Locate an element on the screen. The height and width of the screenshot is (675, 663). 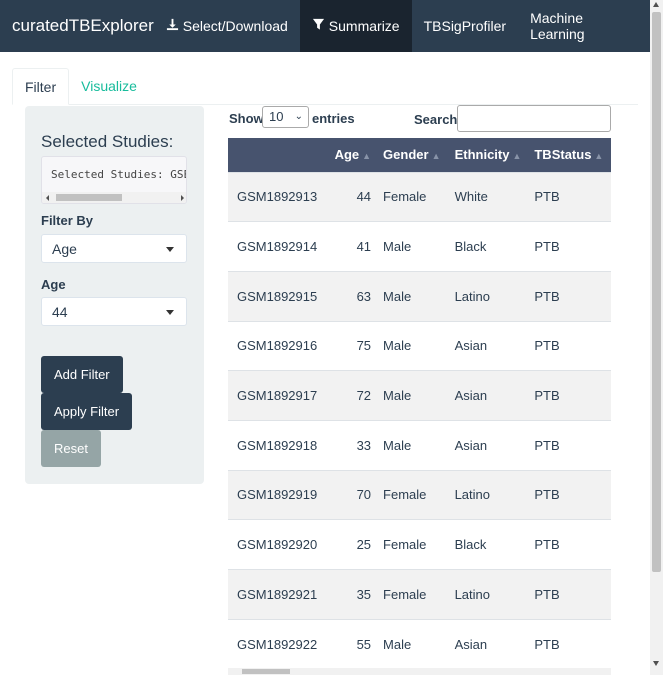
scroll-thumb is located at coordinates (89, 197).